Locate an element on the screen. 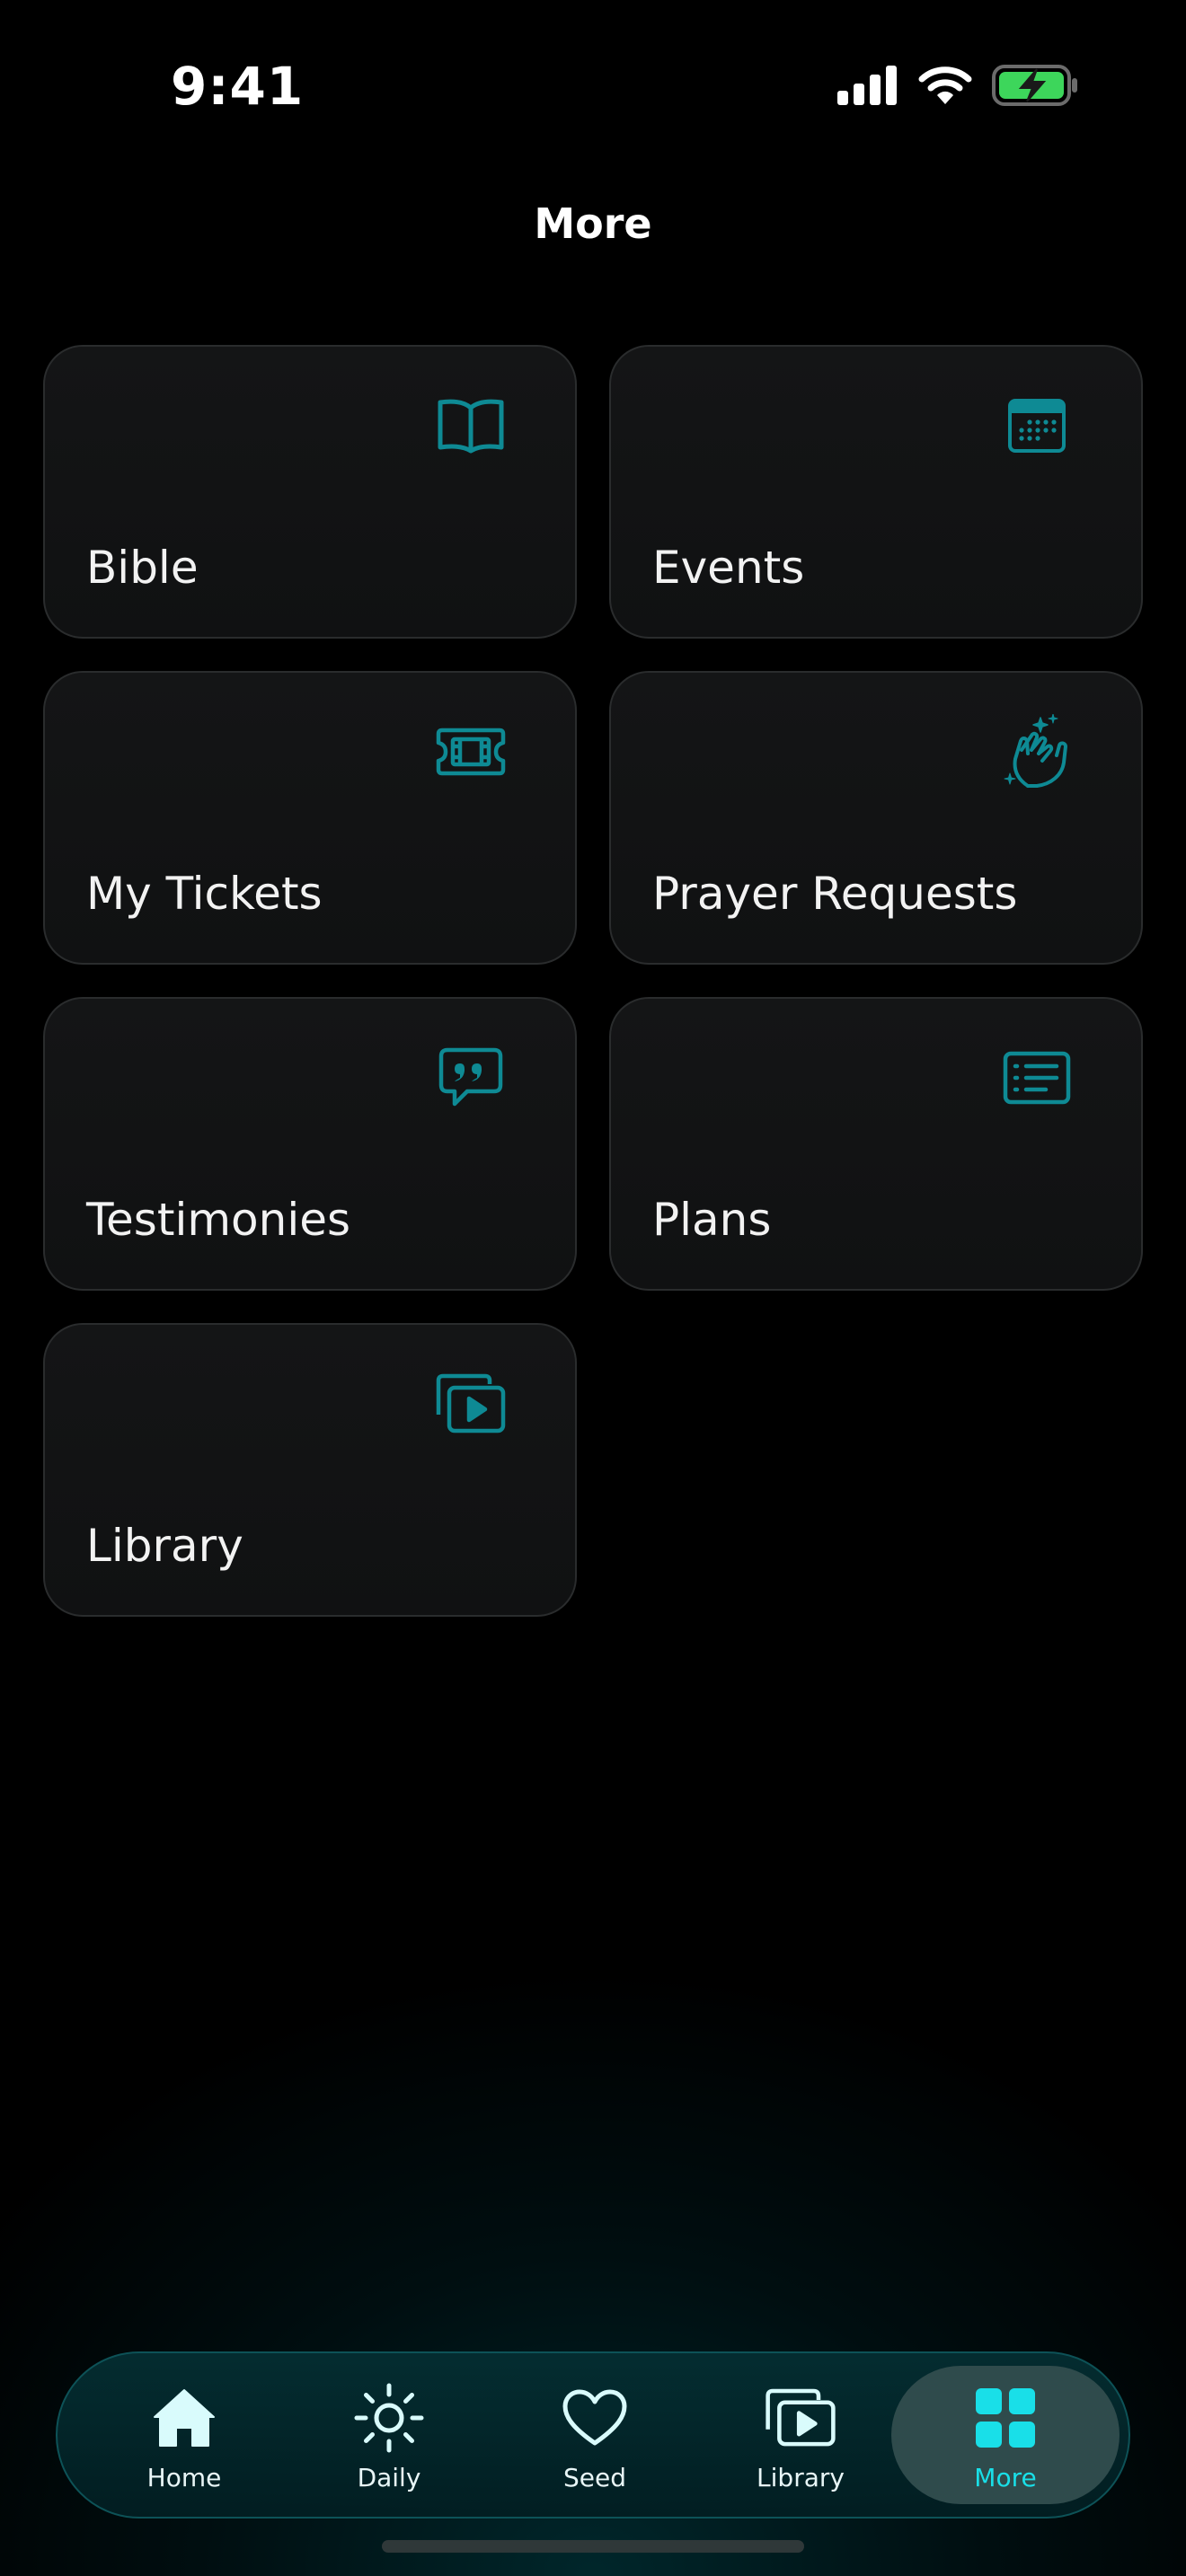 Image resolution: width=1186 pixels, height=2576 pixels. status-icons is located at coordinates (957, 87).